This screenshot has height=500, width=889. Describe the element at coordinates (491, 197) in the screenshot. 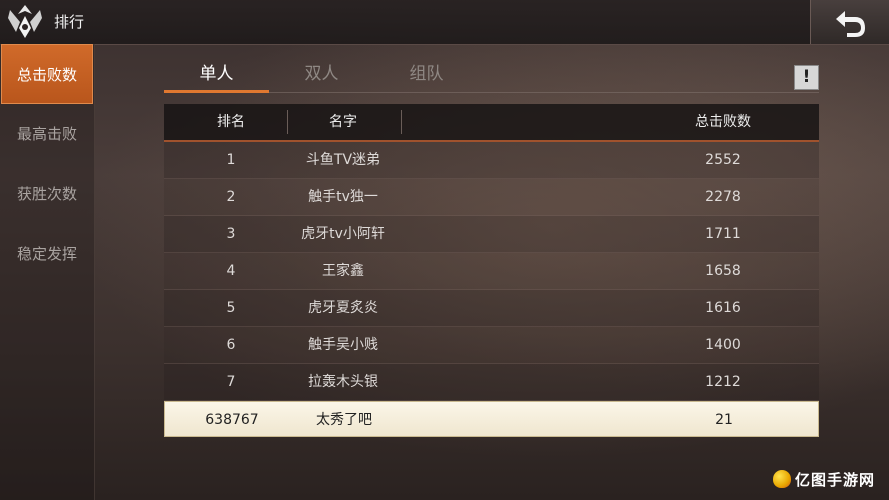

I see `table-row: 2 触手tv独一 2278` at that location.